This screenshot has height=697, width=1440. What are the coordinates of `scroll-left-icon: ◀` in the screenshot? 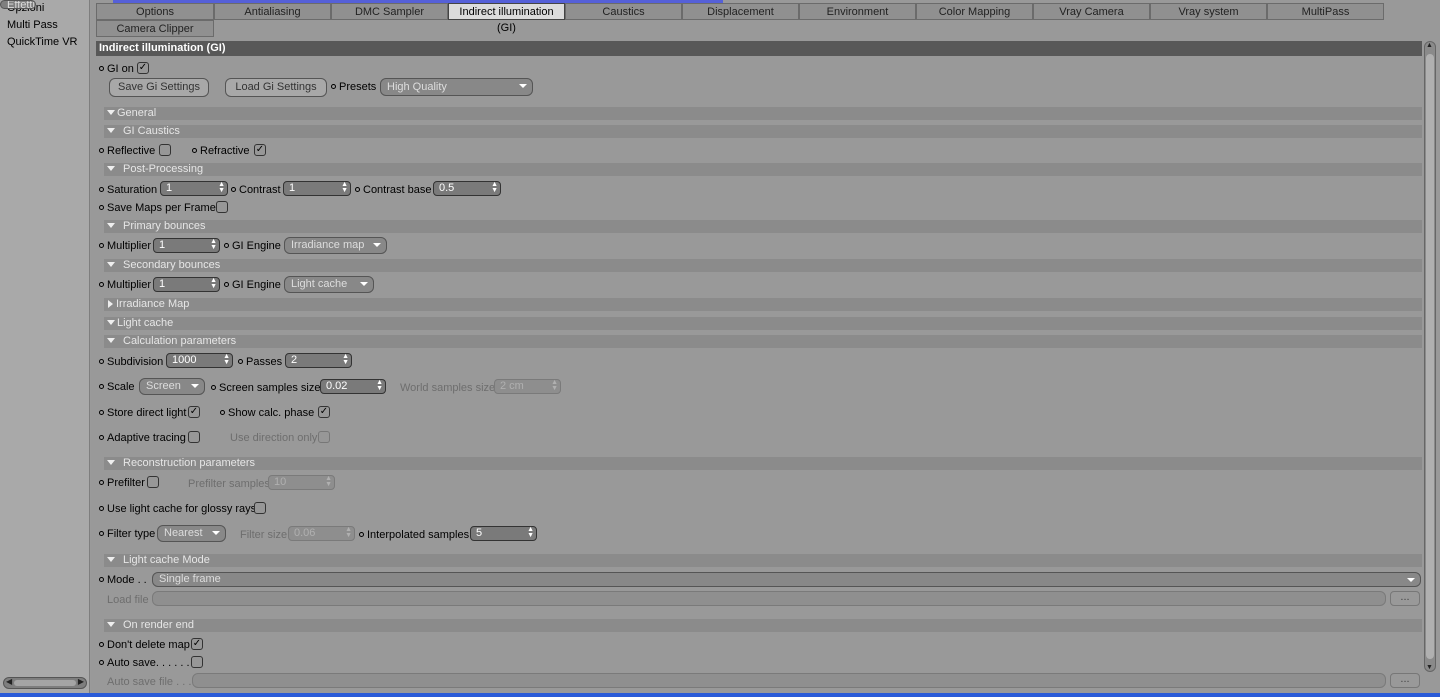 It's located at (9, 681).